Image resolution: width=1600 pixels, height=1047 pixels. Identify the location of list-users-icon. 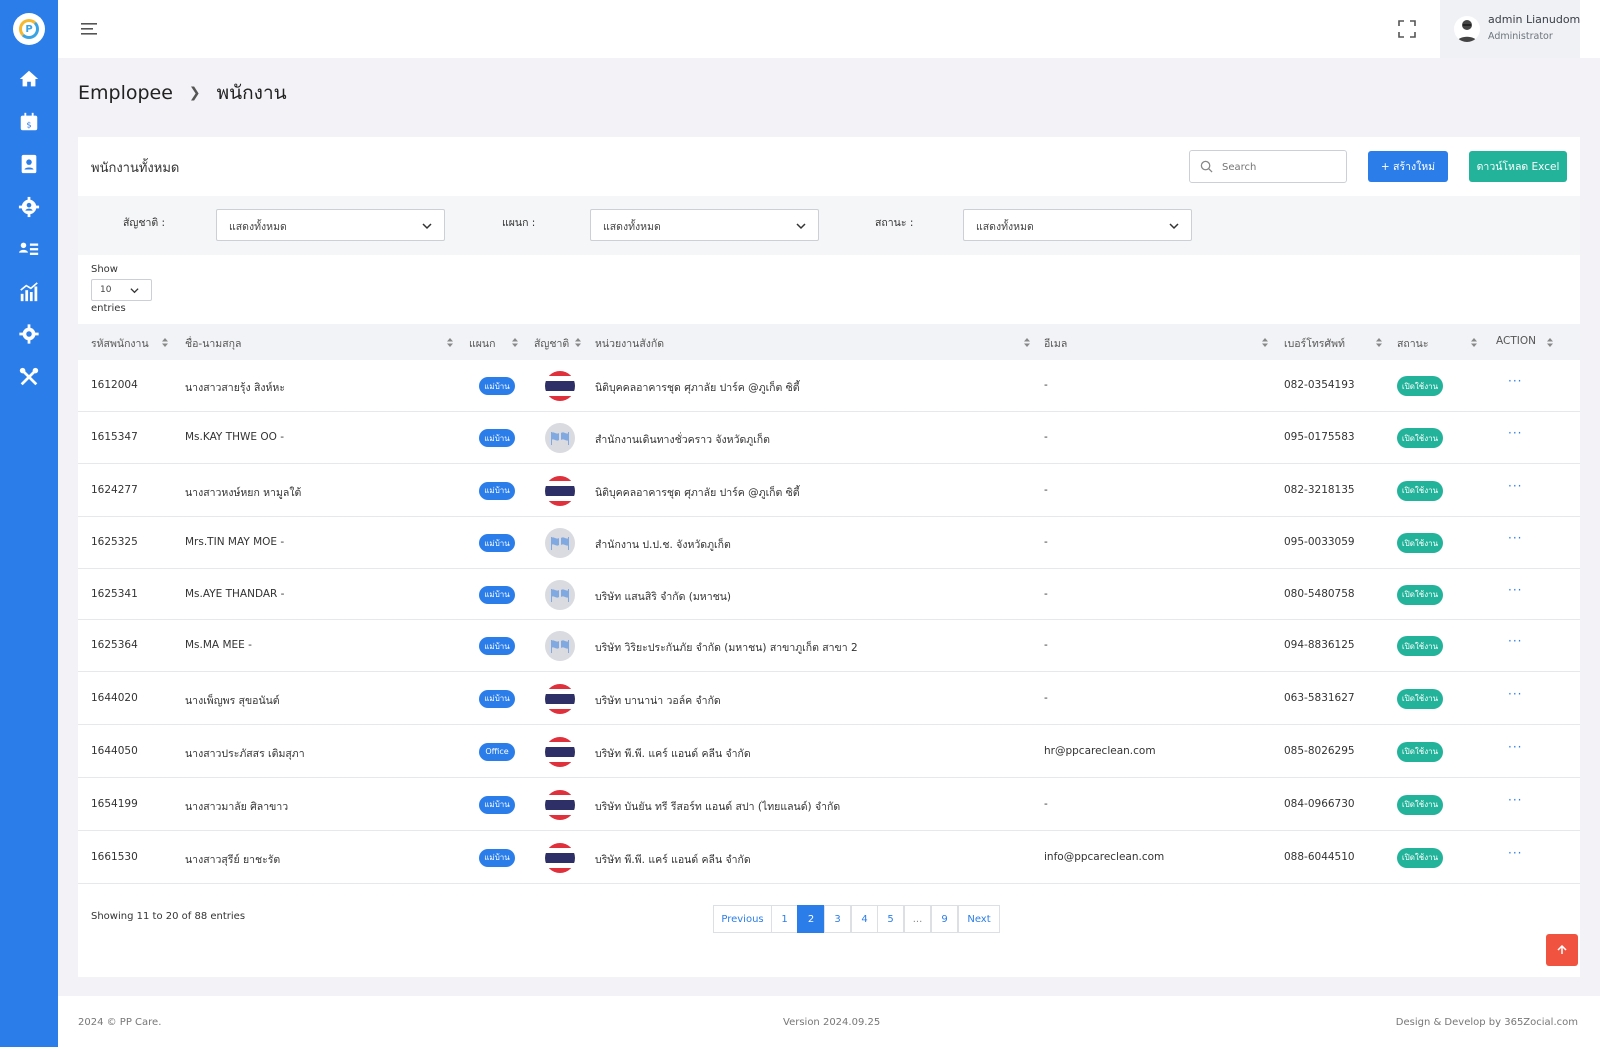
(29, 249).